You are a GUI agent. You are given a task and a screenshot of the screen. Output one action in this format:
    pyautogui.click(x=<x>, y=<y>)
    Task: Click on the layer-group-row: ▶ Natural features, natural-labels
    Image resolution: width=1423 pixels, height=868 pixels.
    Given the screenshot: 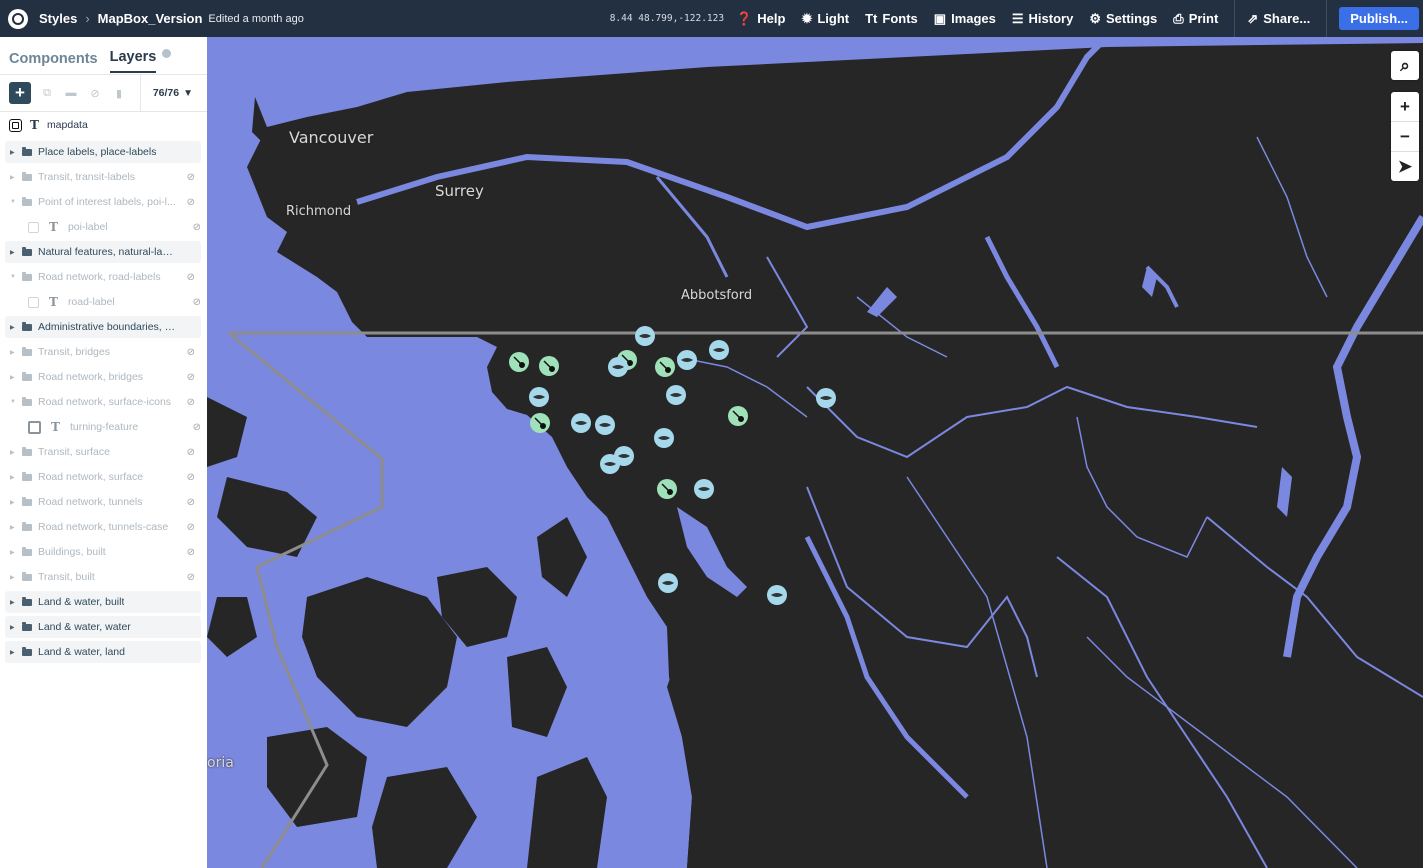 What is the action you would take?
    pyautogui.click(x=103, y=252)
    